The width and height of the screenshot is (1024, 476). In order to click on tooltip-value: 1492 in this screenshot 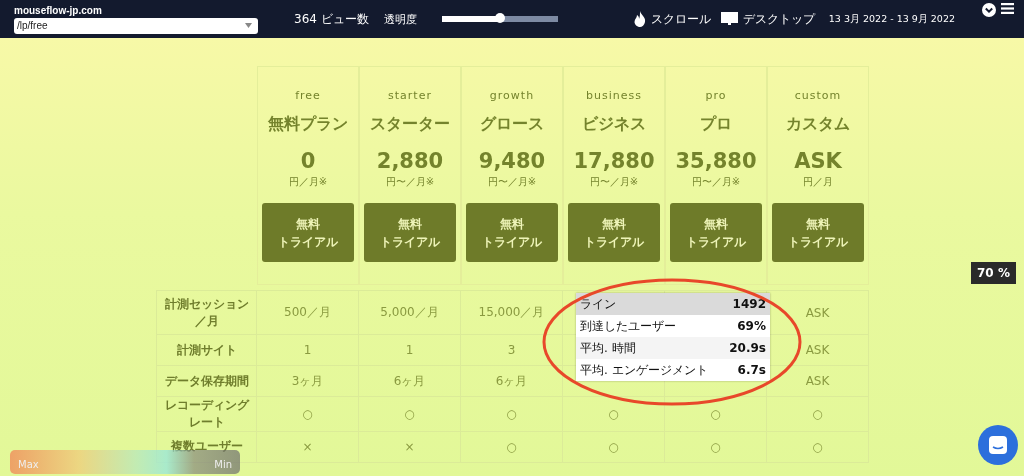, I will do `click(749, 304)`.